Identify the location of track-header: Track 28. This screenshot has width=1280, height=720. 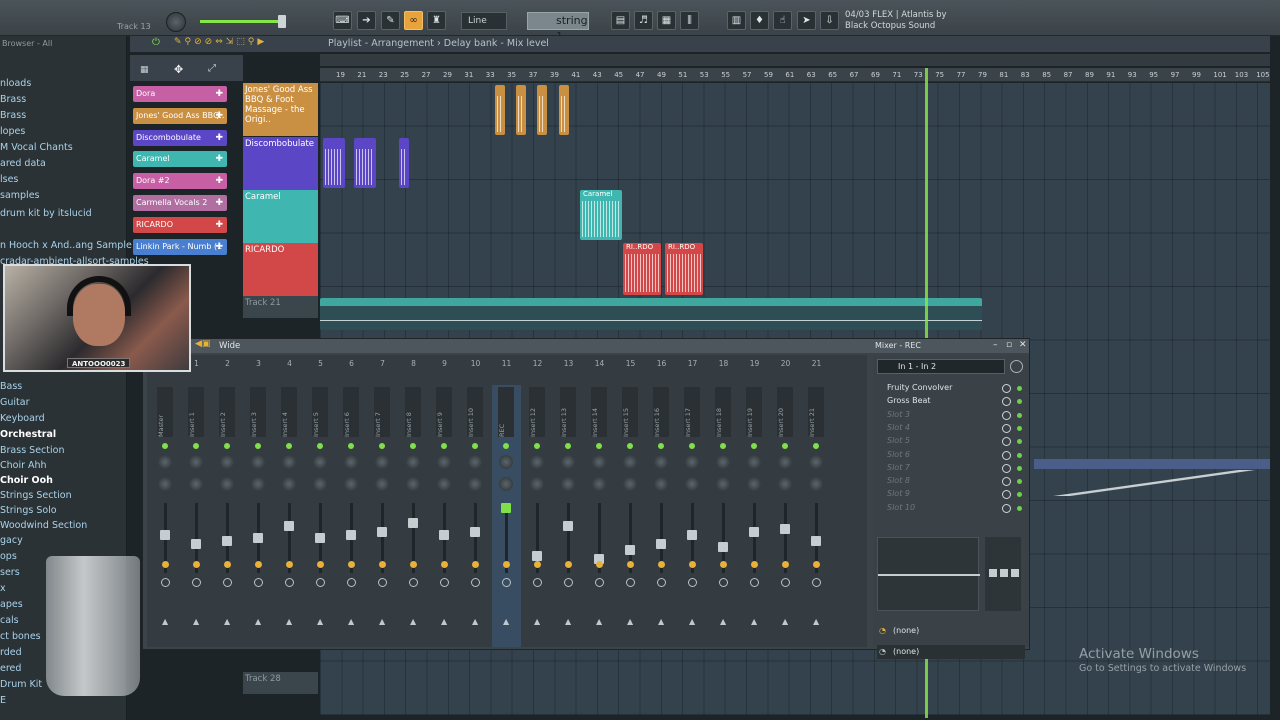
(280, 683).